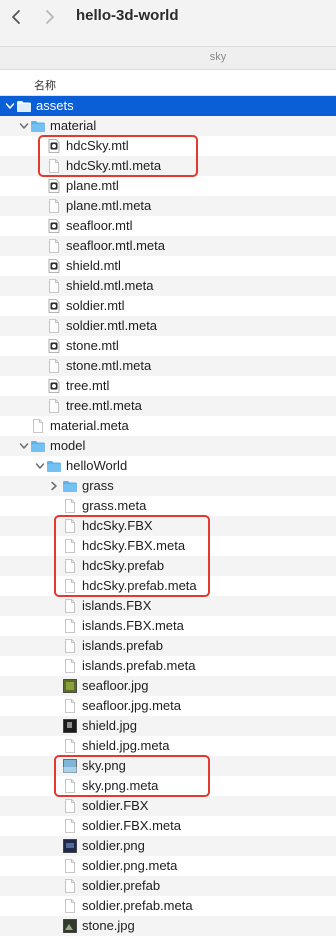  I want to click on file-row: seafloor.jpg.meta, so click(168, 706).